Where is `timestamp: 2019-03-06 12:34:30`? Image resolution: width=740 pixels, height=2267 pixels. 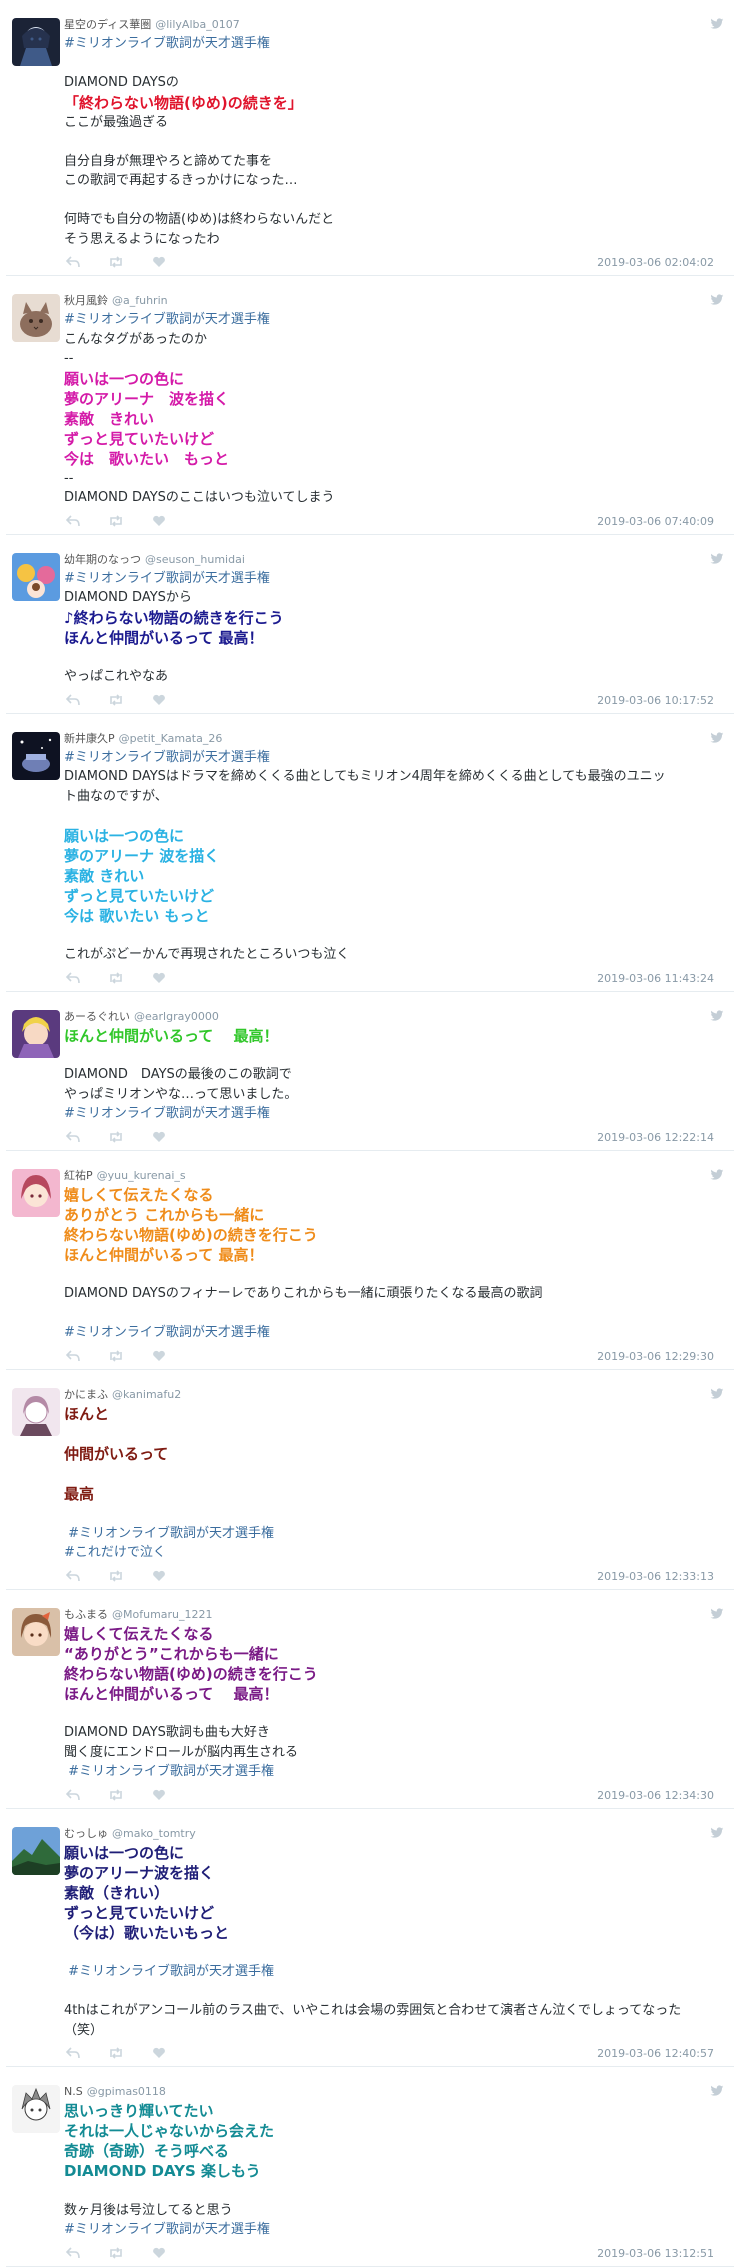 timestamp: 2019-03-06 12:34:30 is located at coordinates (655, 1795).